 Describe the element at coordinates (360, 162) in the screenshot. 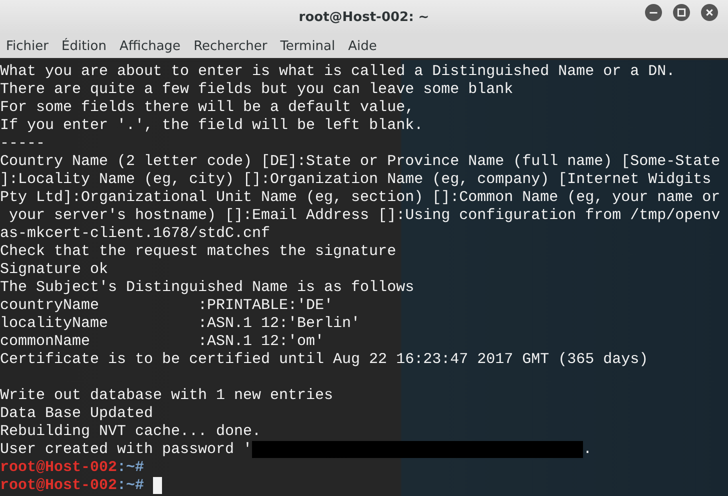

I see `terminal-line: Country Name (2 letter code) [DE]:State or Province Name (full name) [Some-State` at that location.